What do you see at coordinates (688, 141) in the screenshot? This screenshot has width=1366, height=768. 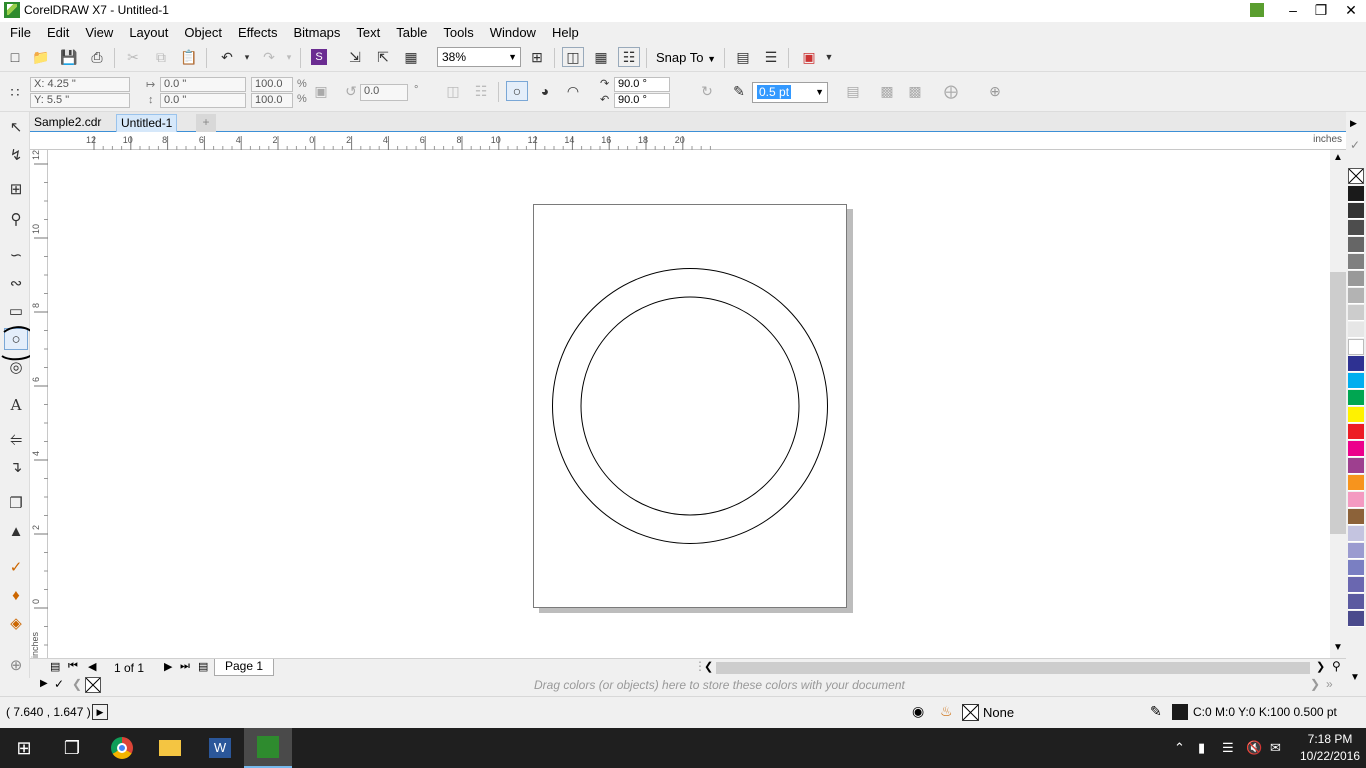 I see `horizontal-ruler: 12 10 8 6 4 2 0 2 4 6 8 10 12 14 16 18 20 inches` at bounding box center [688, 141].